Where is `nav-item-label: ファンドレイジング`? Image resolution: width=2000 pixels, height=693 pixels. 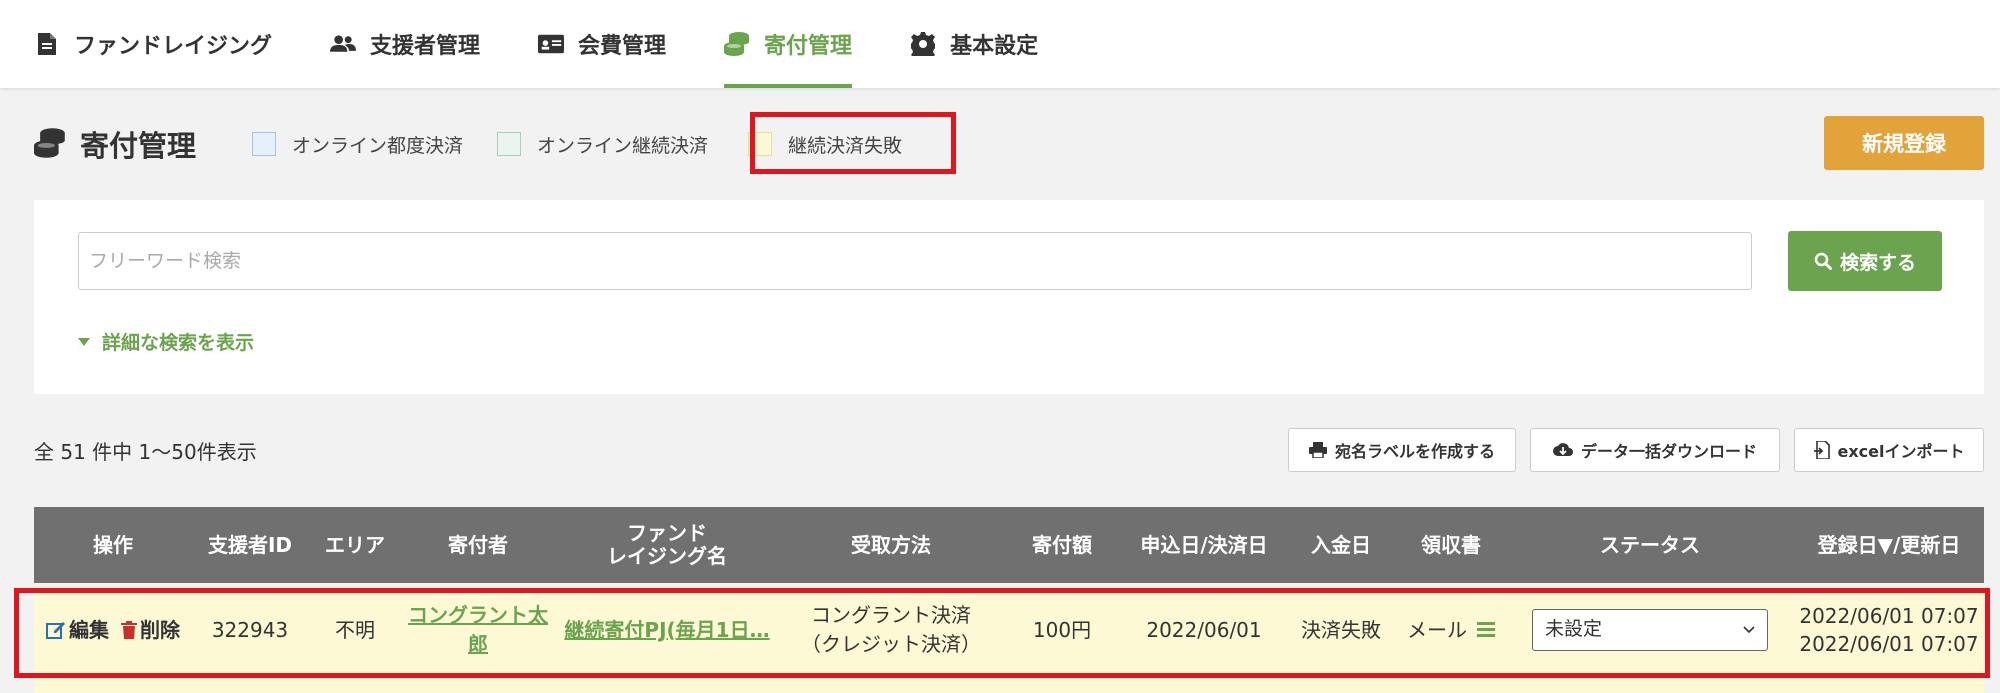
nav-item-label: ファンドレイジング is located at coordinates (173, 46).